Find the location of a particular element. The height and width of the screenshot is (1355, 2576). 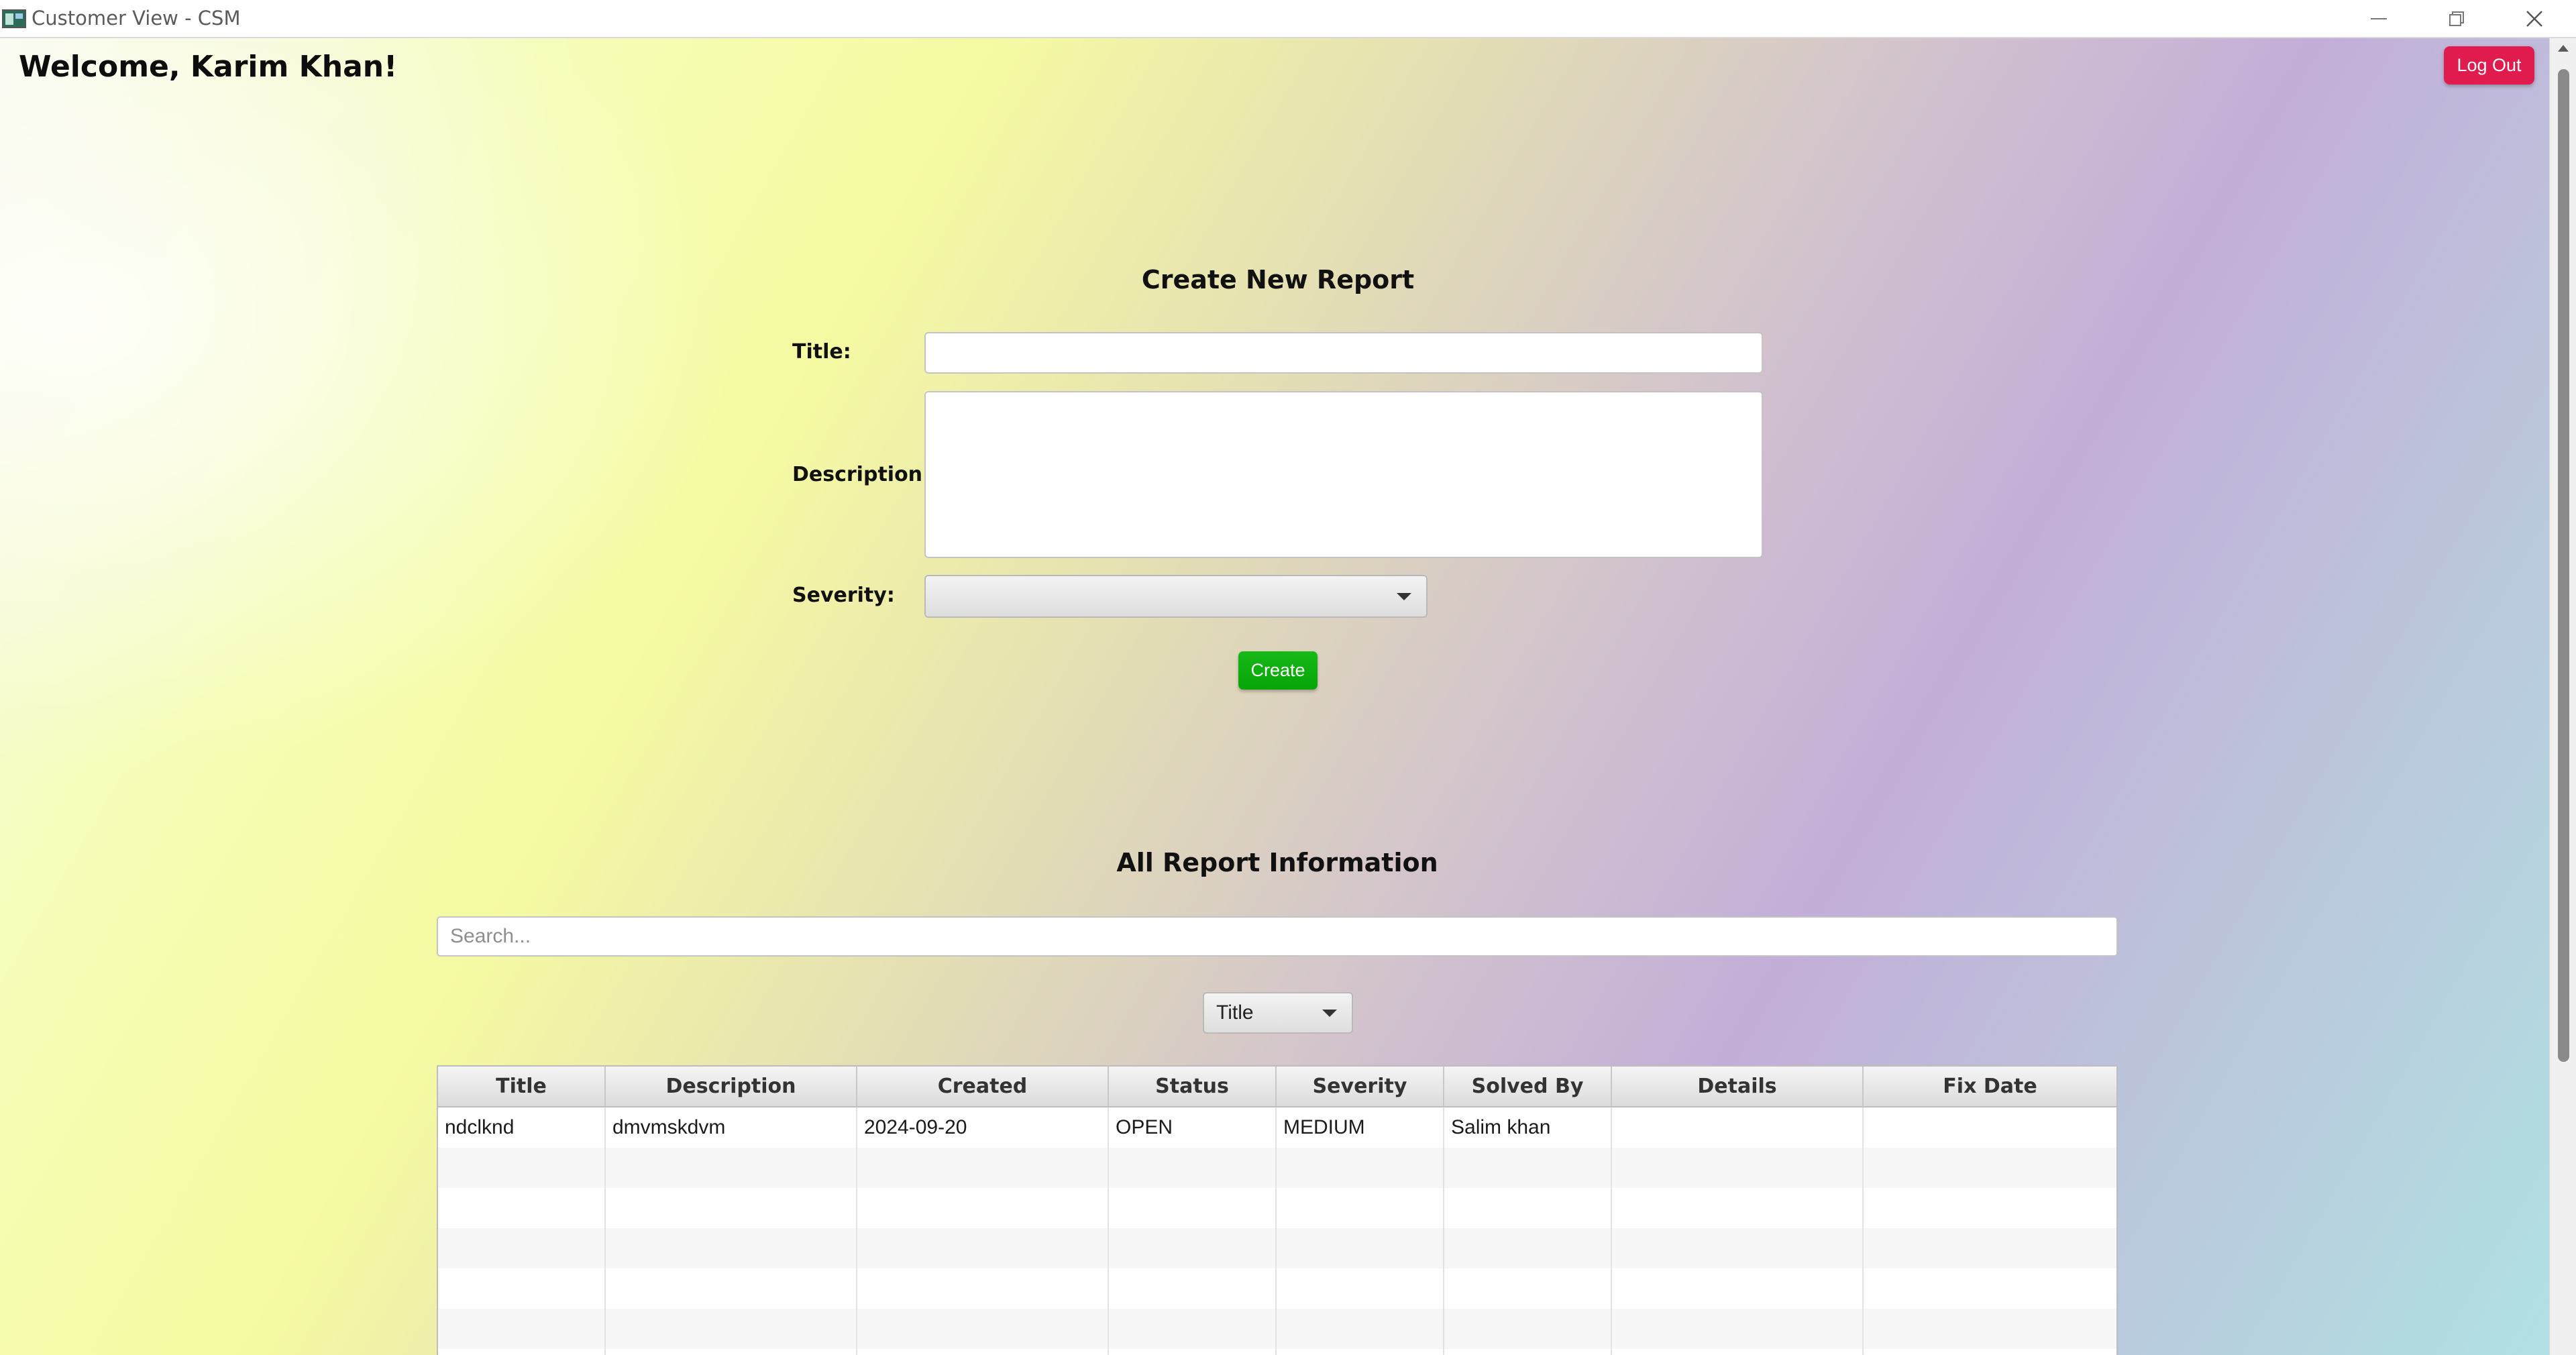

cell-status: OPEN is located at coordinates (1193, 1127).